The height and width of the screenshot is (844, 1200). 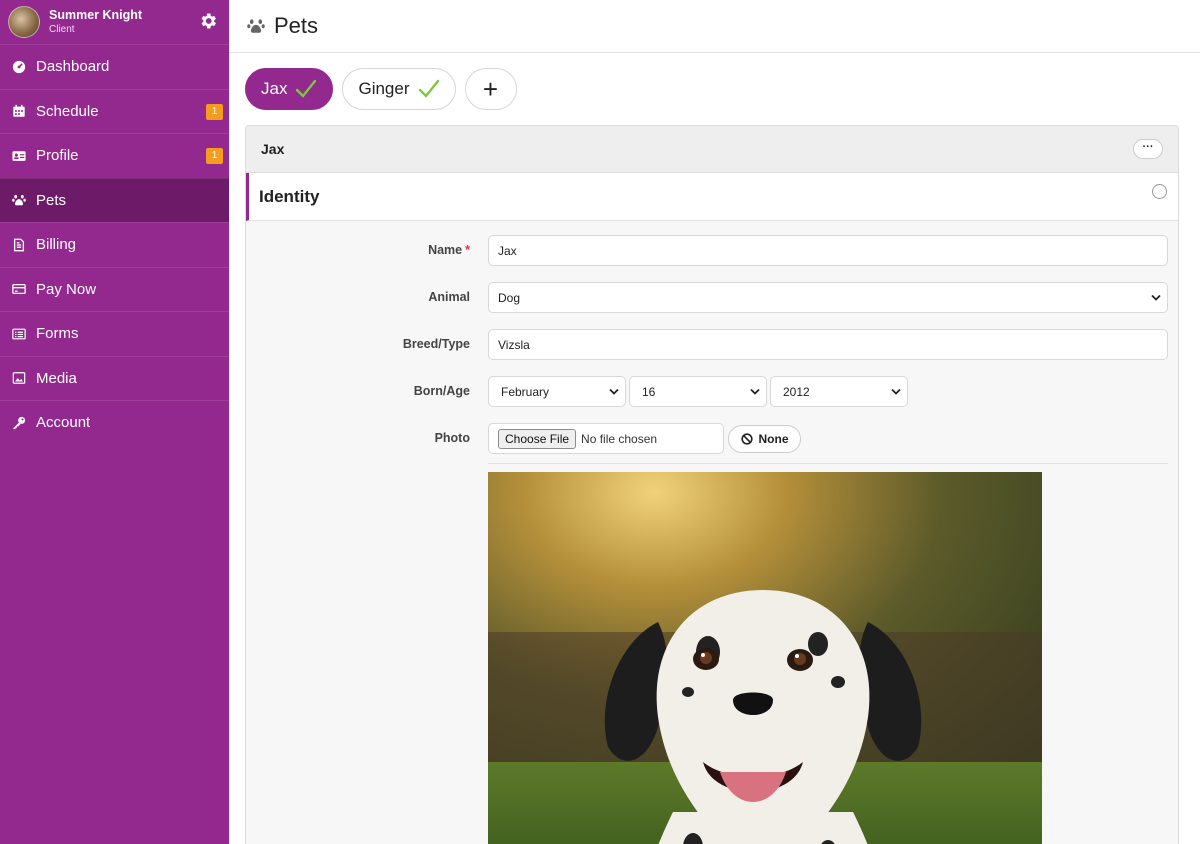 What do you see at coordinates (19, 422) in the screenshot?
I see `key-icon` at bounding box center [19, 422].